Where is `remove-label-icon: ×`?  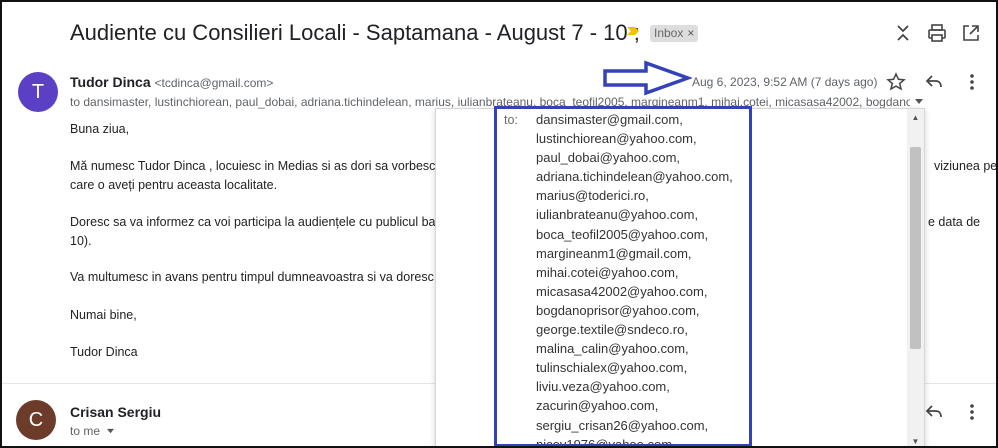 remove-label-icon: × is located at coordinates (690, 33).